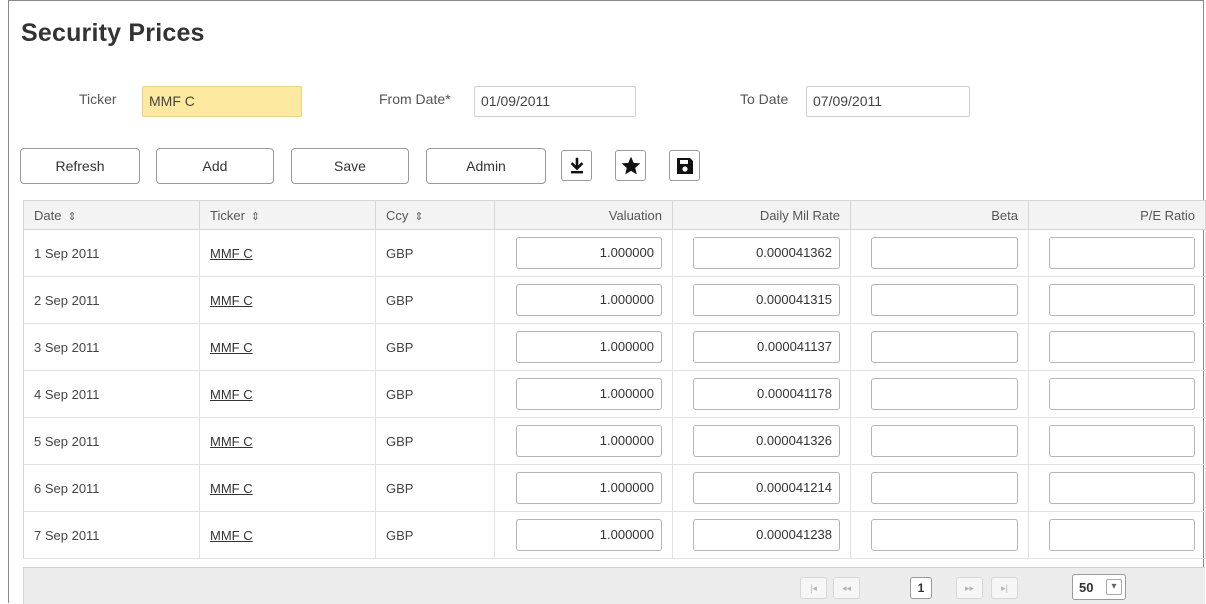 This screenshot has width=1206, height=604. Describe the element at coordinates (766, 535) in the screenshot. I see `daily-mil-rate-input: 0.000041238` at that location.